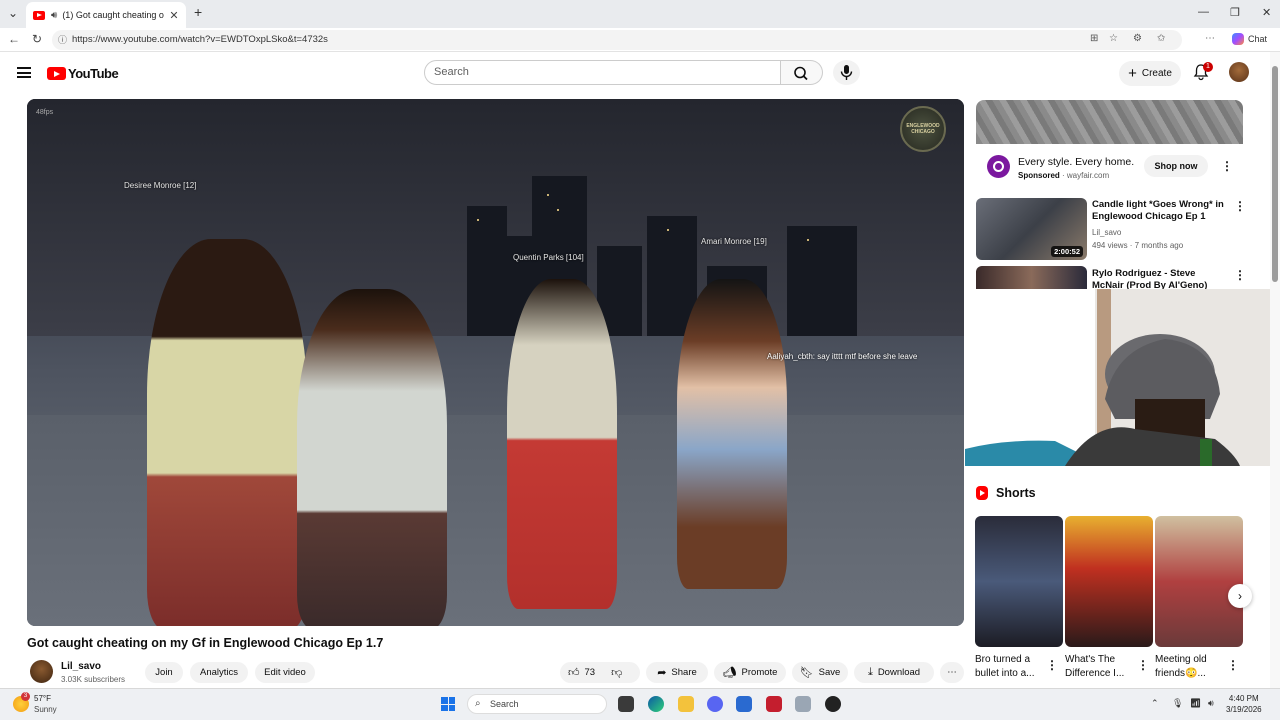  Describe the element at coordinates (1238, 39) in the screenshot. I see `copilot-icon` at that location.